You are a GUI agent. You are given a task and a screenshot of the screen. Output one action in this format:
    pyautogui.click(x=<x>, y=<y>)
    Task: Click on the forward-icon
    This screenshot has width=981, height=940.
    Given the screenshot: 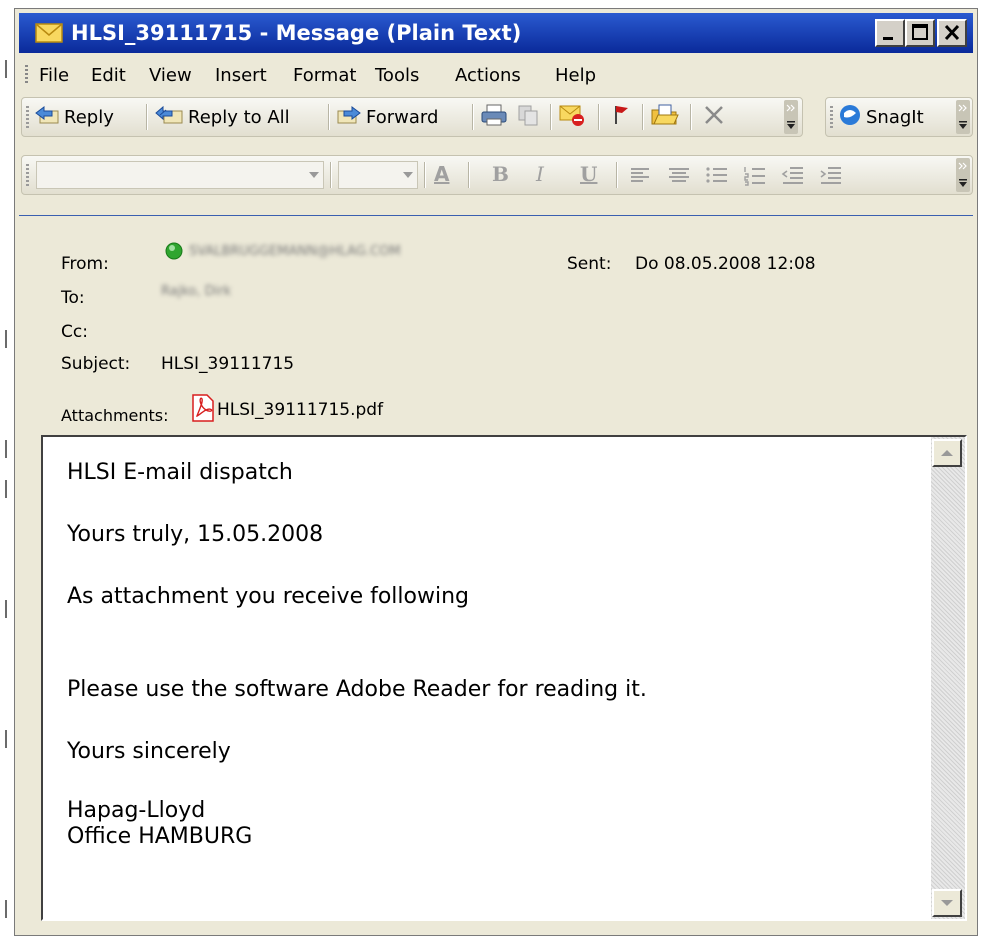 What is the action you would take?
    pyautogui.click(x=349, y=117)
    